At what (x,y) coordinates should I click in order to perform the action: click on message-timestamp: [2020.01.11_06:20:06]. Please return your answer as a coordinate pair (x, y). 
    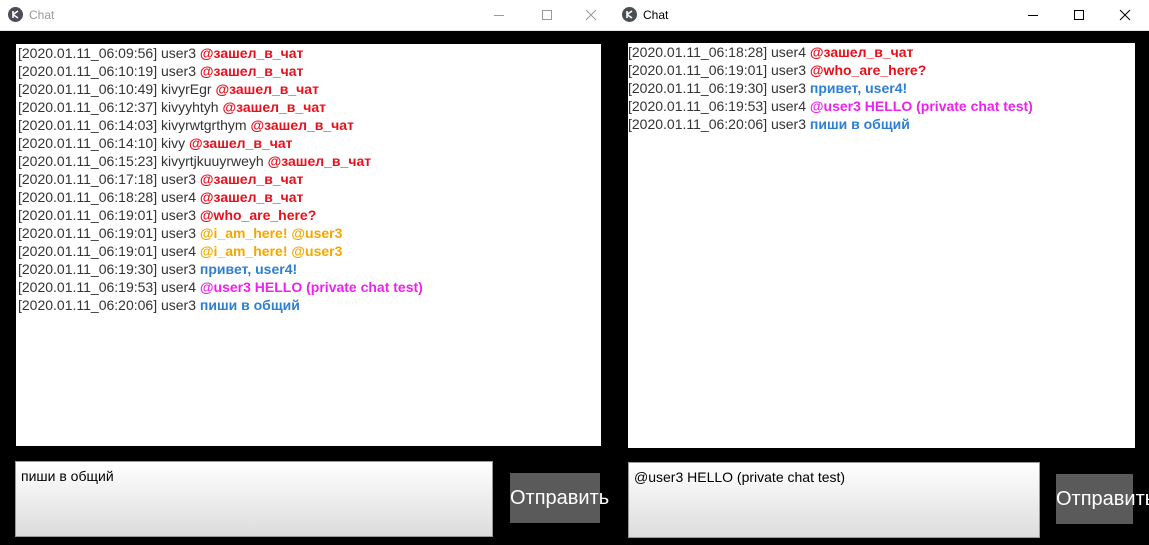
    Looking at the image, I should click on (88, 305).